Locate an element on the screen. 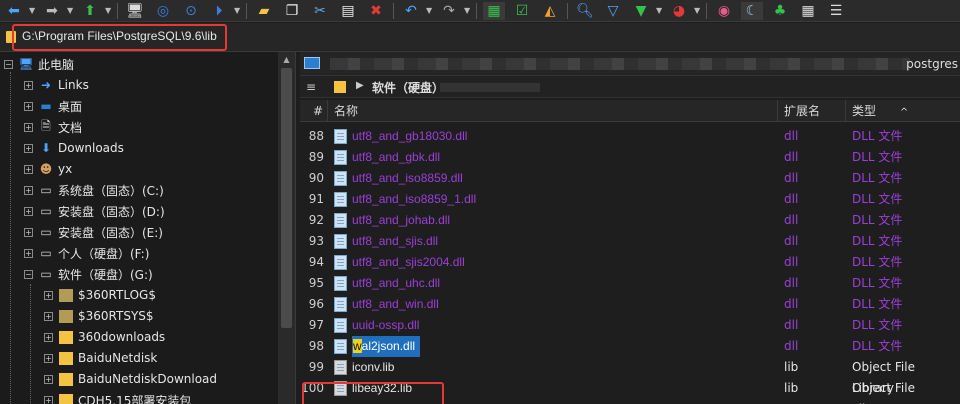 This screenshot has height=404, width=960. tab-label: postgres is located at coordinates (932, 64).